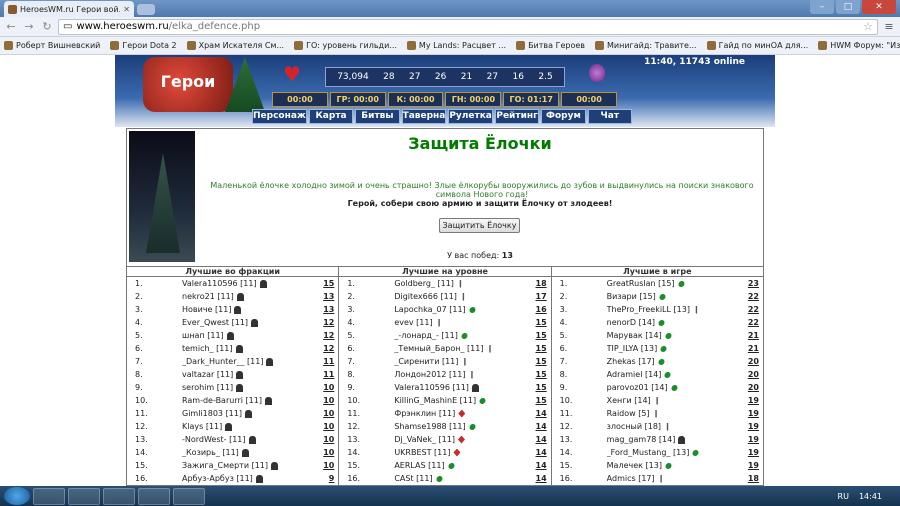 The height and width of the screenshot is (506, 900). Describe the element at coordinates (843, 496) in the screenshot. I see `language-indicator: RU` at that location.